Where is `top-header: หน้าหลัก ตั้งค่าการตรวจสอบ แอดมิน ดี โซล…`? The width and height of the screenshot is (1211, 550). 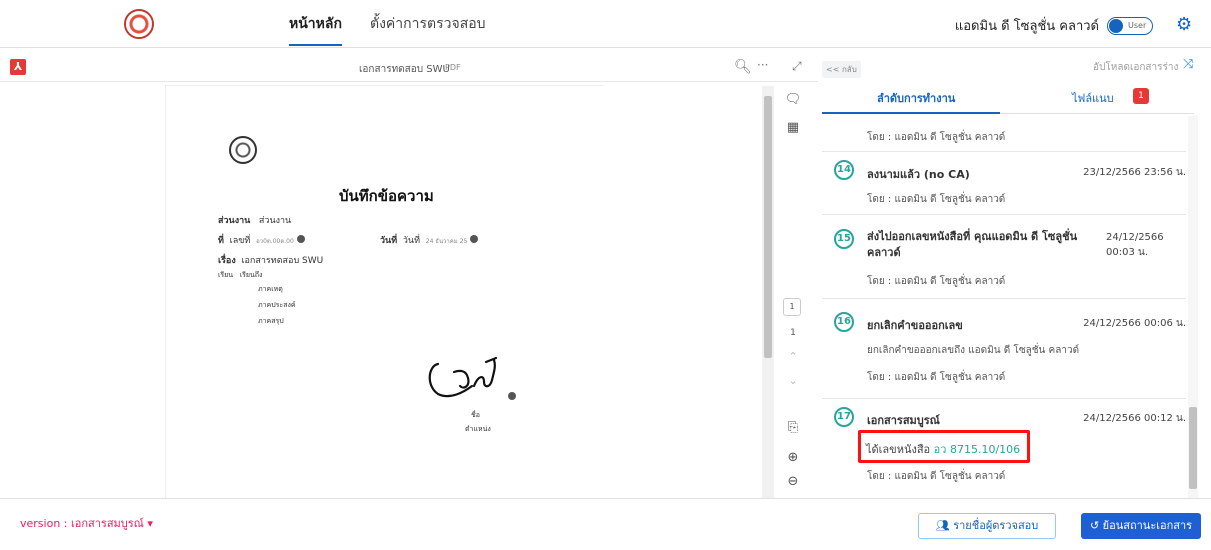
top-header: หน้าหลัก ตั้งค่าการตรวจสอบ แอดมิน ดี โซล… is located at coordinates (605, 24).